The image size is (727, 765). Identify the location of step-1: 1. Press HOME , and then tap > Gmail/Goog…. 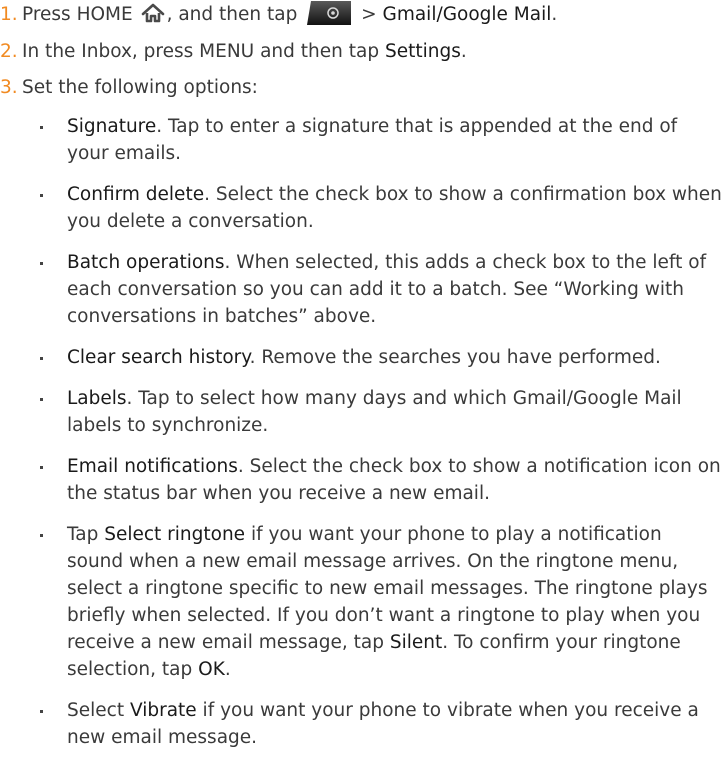
(363, 14).